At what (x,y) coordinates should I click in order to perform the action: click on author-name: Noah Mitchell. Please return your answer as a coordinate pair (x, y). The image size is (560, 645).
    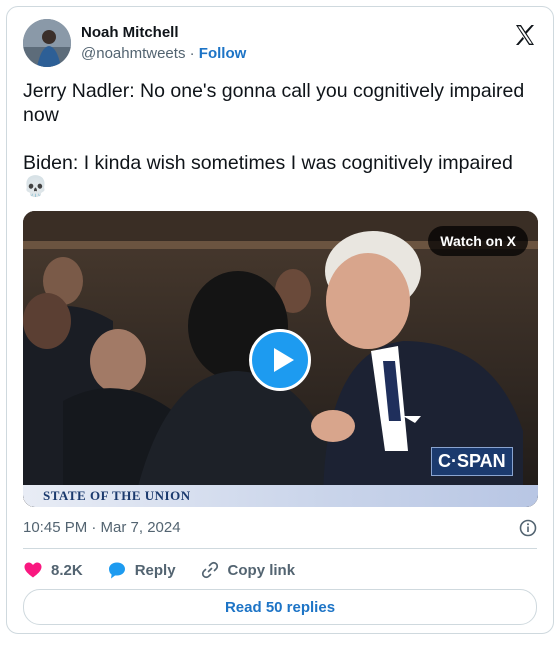
    Looking at the image, I should click on (130, 32).